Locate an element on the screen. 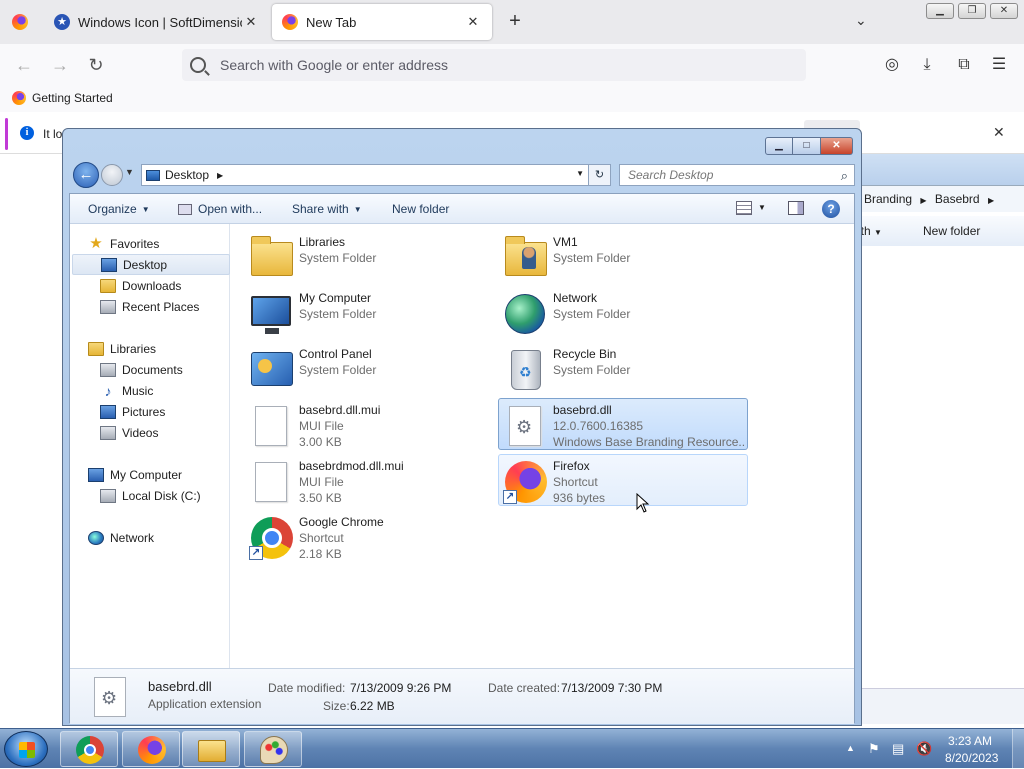 The image size is (1024, 769). list-item-hover: ↗ Firefox Shortcut 936 bytes is located at coordinates (623, 480).